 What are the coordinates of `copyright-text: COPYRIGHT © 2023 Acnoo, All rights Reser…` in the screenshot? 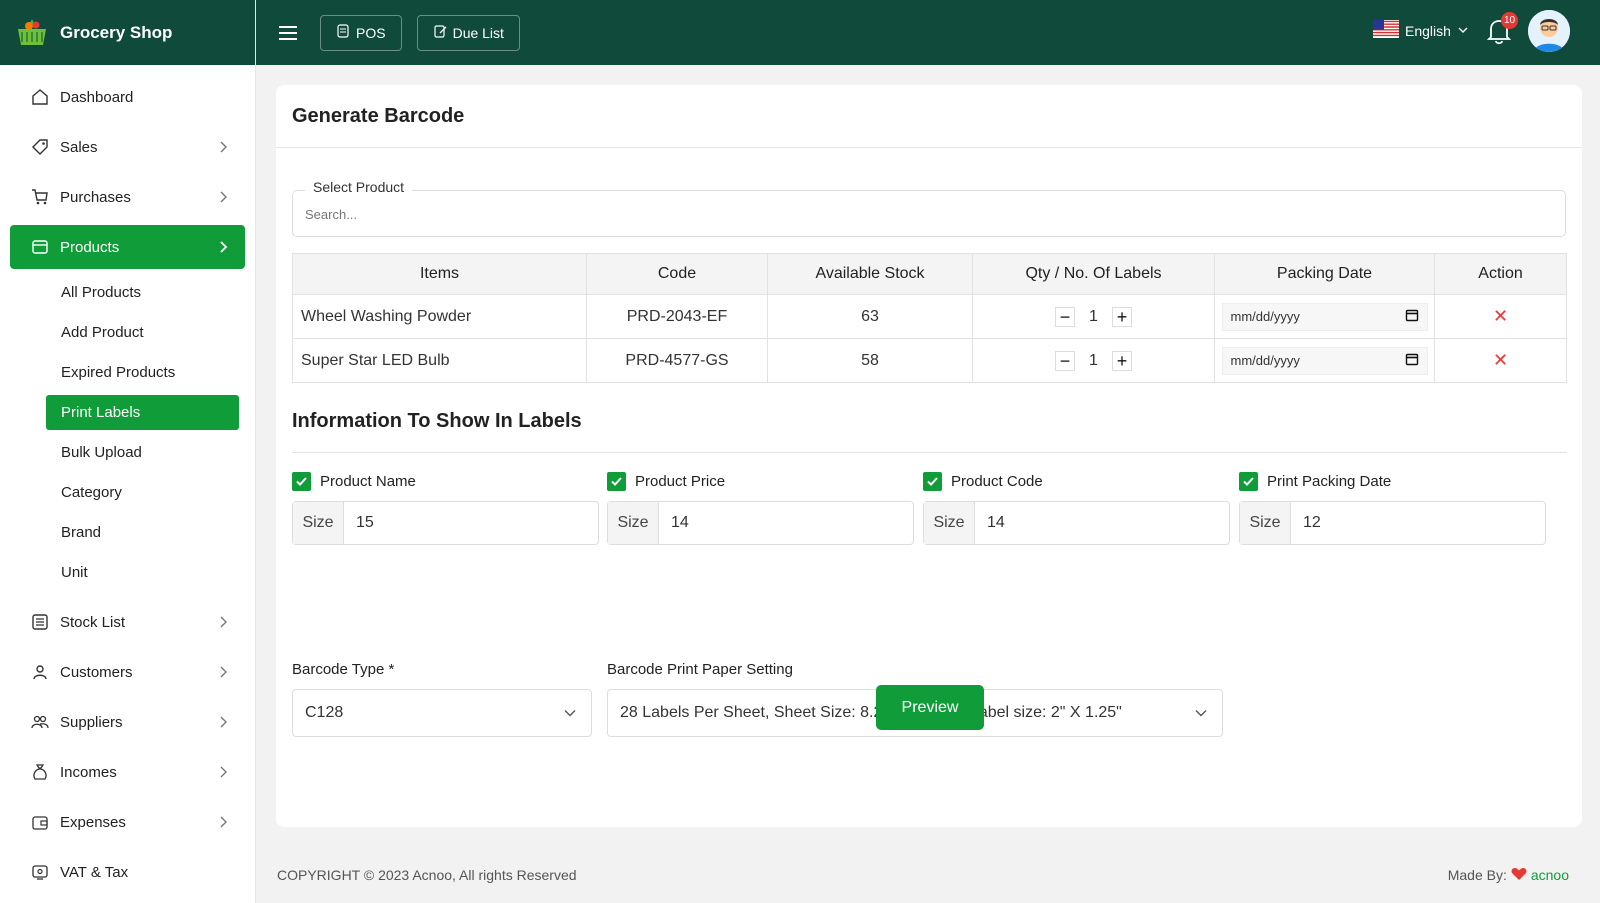 It's located at (427, 875).